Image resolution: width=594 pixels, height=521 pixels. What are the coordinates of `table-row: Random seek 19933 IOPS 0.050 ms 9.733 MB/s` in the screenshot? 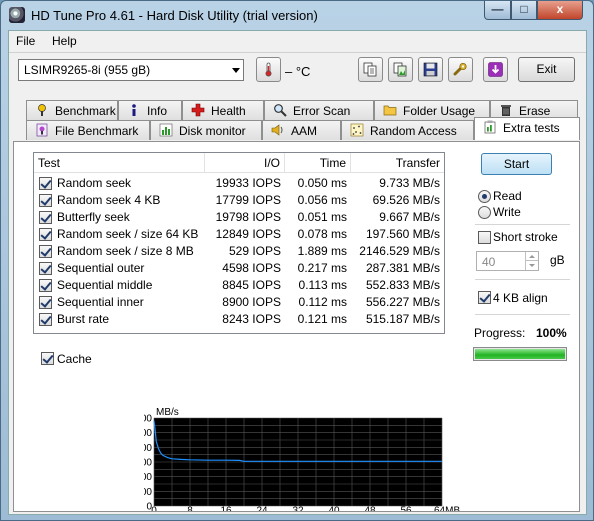 It's located at (239, 183).